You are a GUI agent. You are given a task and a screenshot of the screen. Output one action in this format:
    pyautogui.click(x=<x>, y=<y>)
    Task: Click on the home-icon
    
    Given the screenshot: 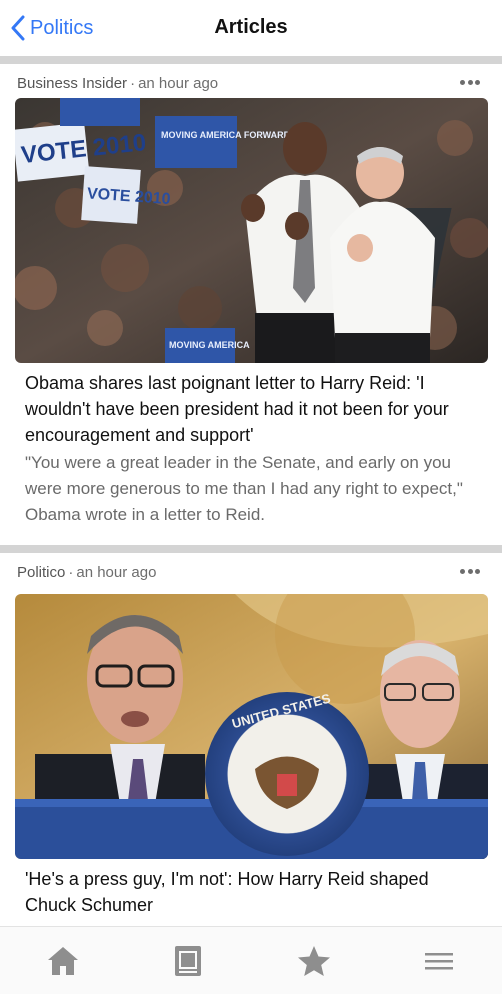 What is the action you would take?
    pyautogui.click(x=62, y=960)
    